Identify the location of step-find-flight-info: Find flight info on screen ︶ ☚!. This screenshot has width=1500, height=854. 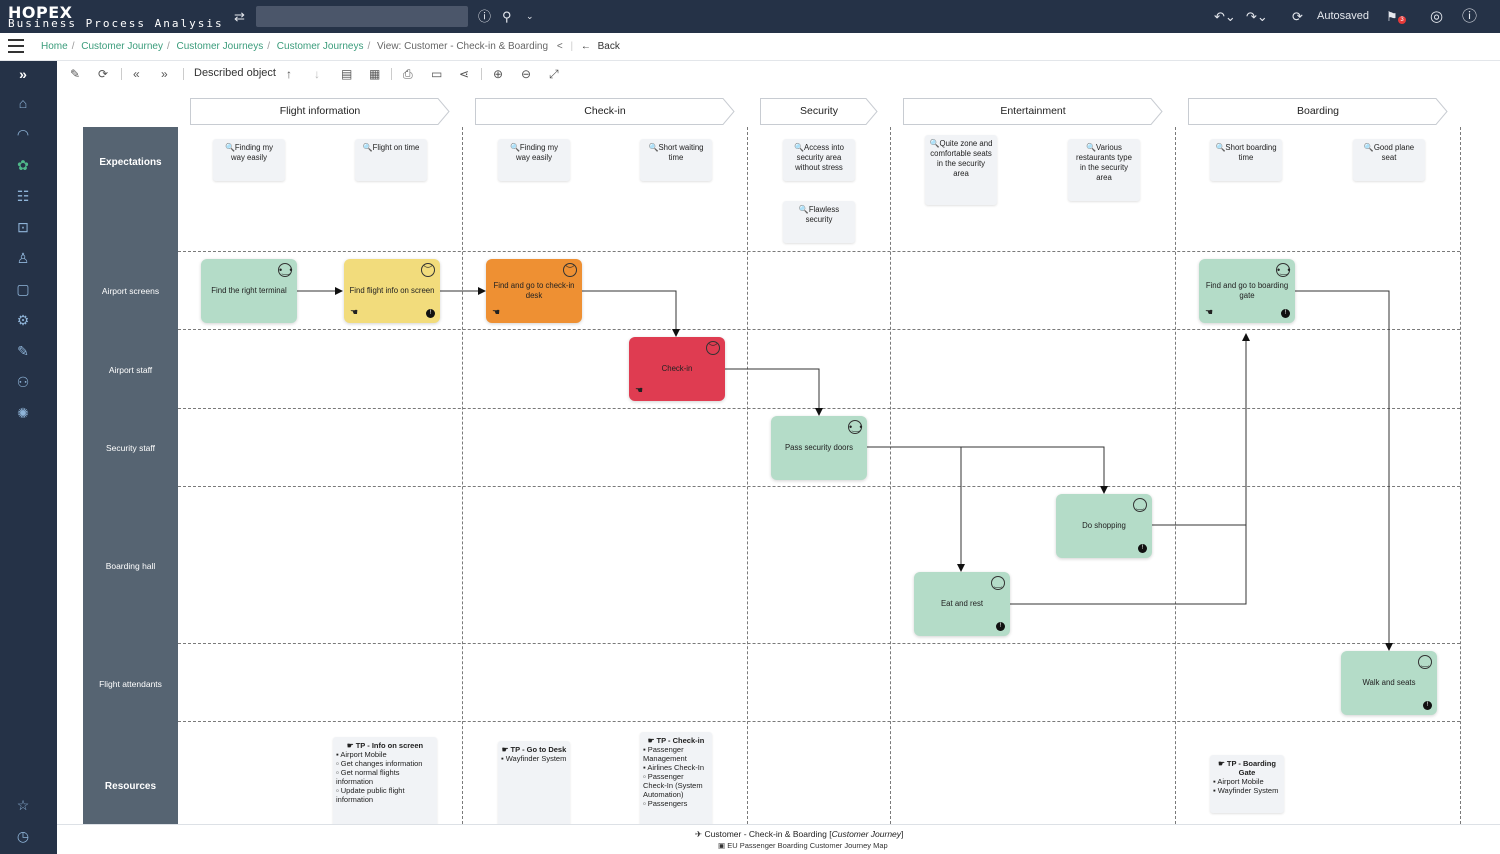
(392, 291).